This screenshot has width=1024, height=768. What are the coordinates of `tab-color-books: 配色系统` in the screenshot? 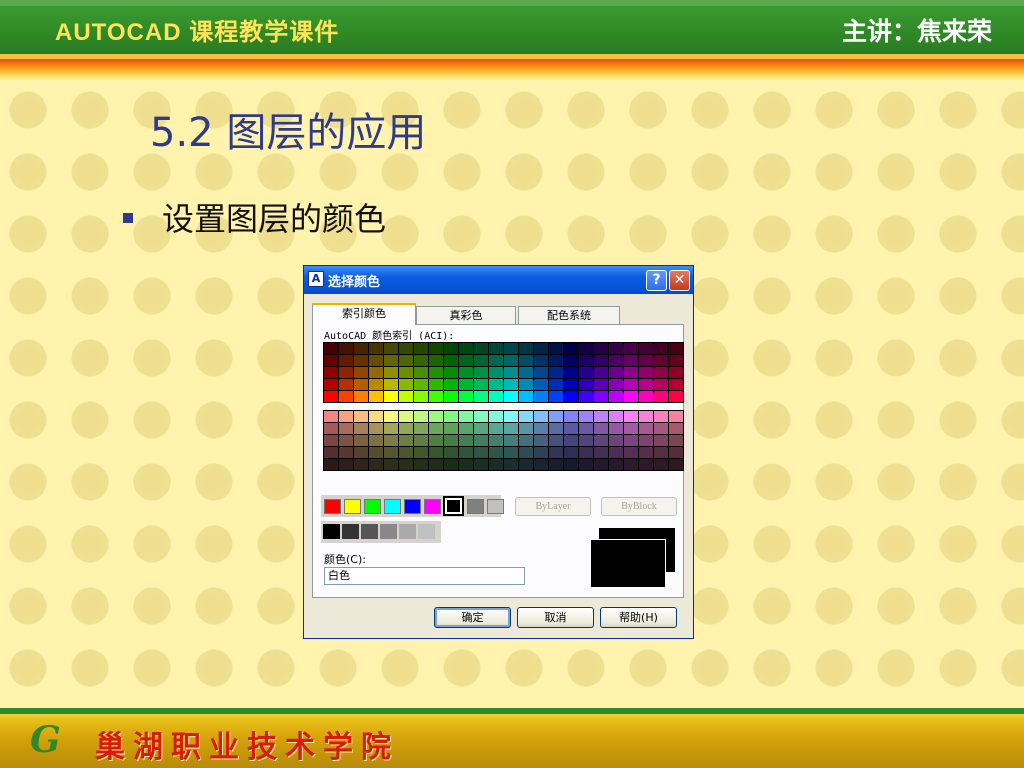 It's located at (569, 315).